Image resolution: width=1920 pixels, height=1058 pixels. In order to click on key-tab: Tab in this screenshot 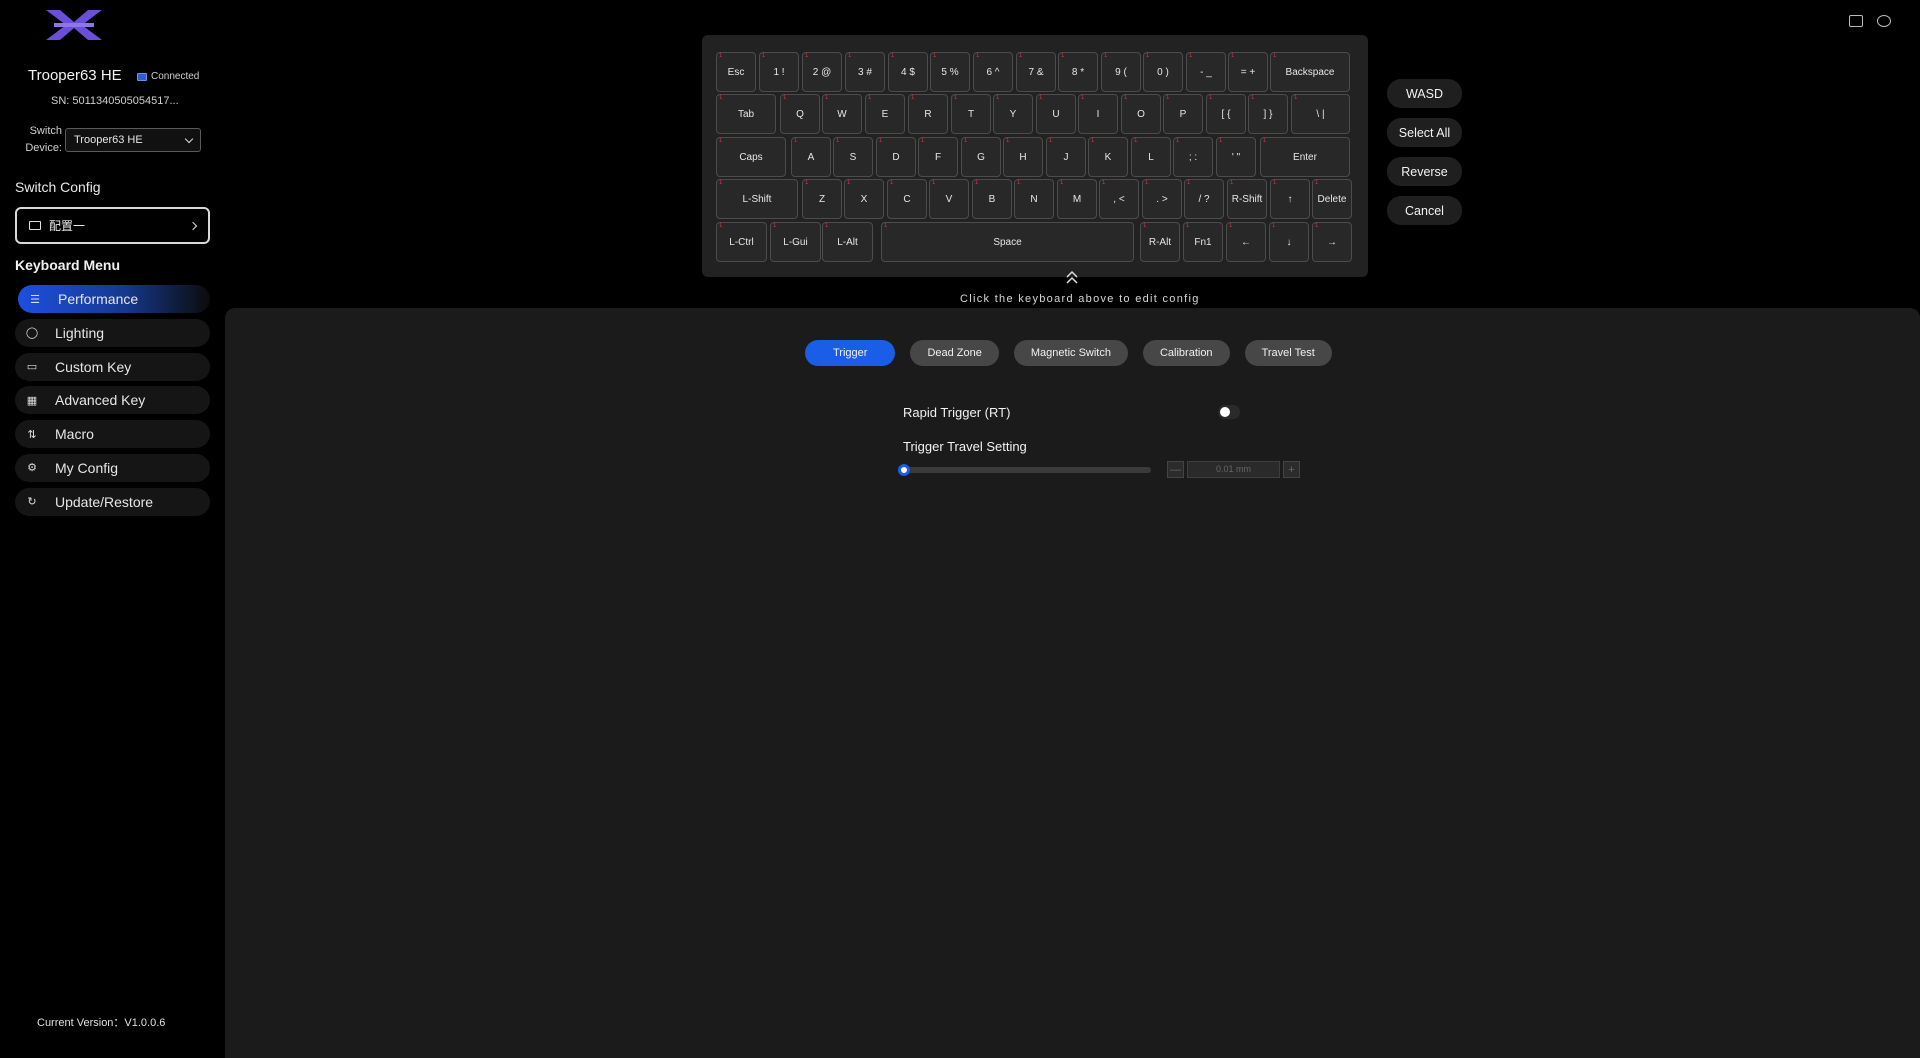, I will do `click(746, 114)`.